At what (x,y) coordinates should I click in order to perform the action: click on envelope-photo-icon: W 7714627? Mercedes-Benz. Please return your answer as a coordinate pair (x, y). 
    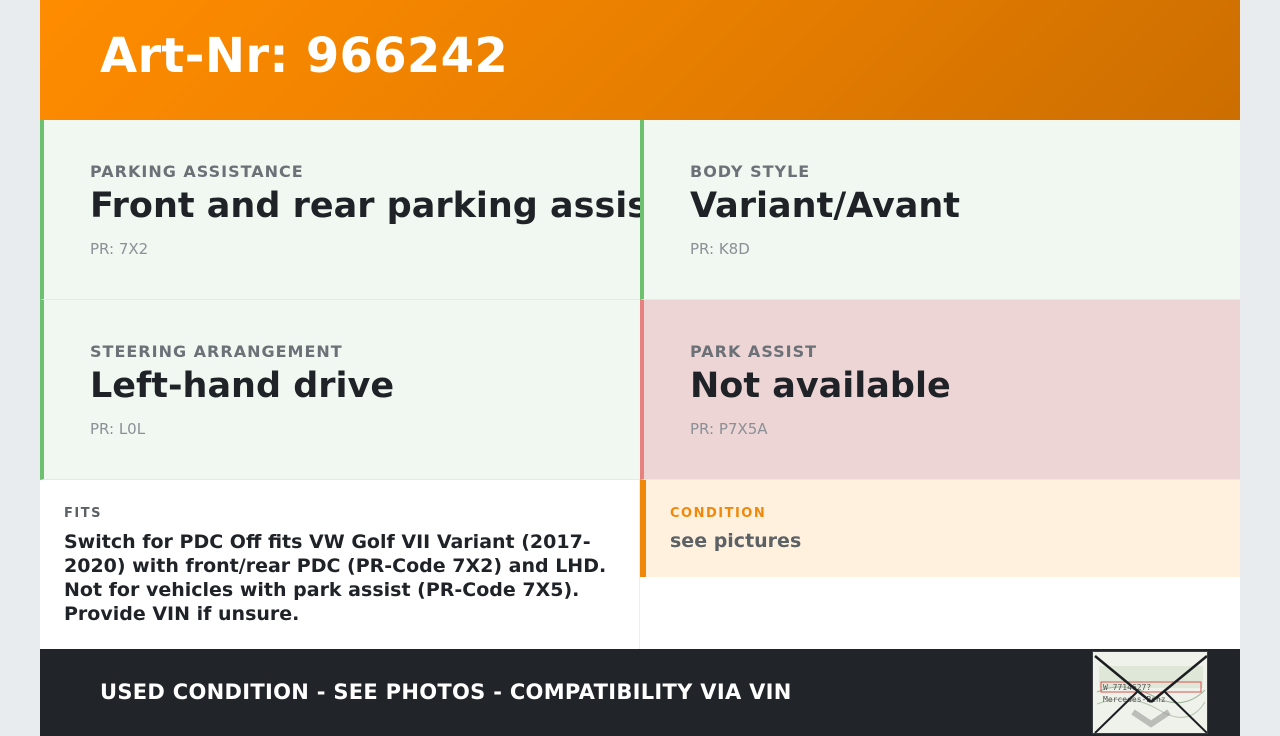
    Looking at the image, I should click on (1150, 692).